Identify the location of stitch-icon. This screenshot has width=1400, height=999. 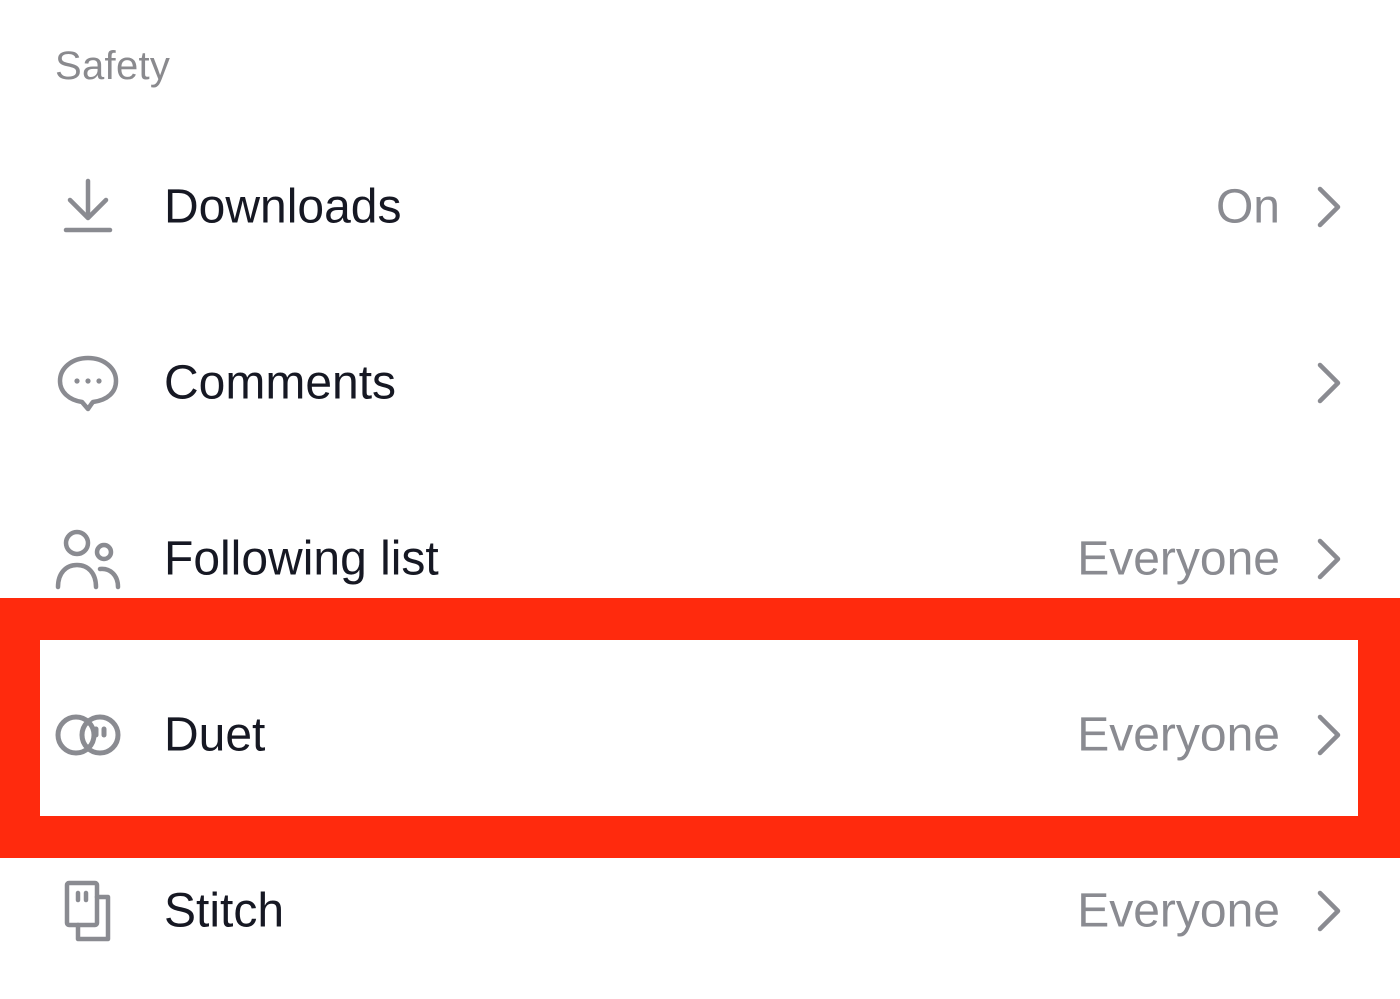
(88, 911).